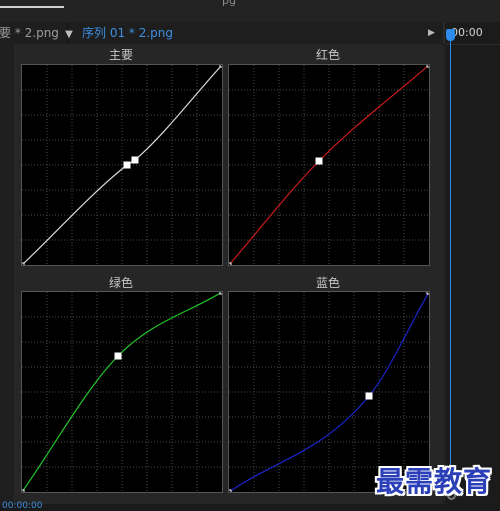  What do you see at coordinates (327, 55) in the screenshot?
I see `curve-title-red: 红色` at bounding box center [327, 55].